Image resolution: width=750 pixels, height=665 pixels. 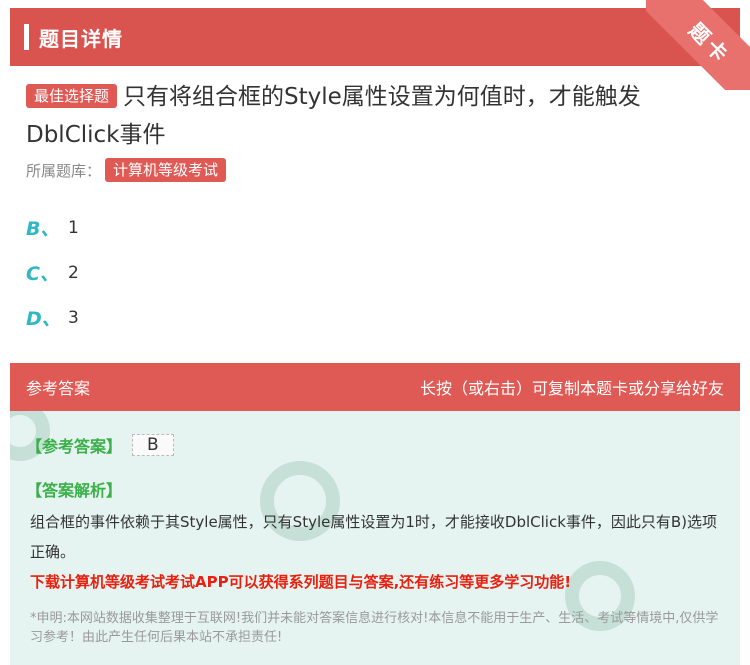 I want to click on question-bank: 所属题库： 计算机等级考试, so click(x=126, y=170).